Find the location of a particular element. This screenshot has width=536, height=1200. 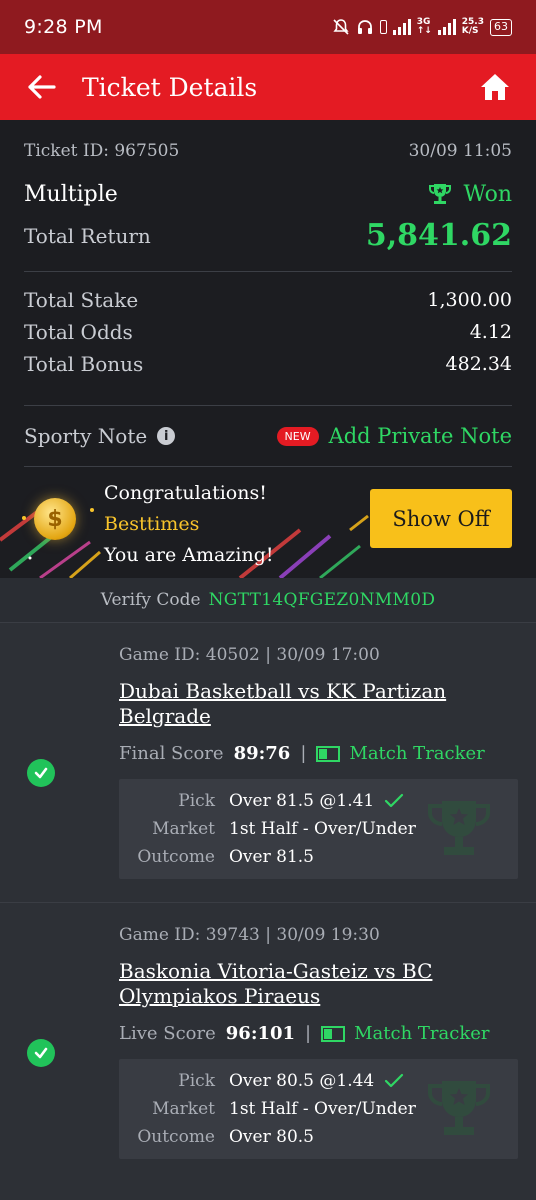

congrats-line-1: Congratulations! is located at coordinates (185, 493).